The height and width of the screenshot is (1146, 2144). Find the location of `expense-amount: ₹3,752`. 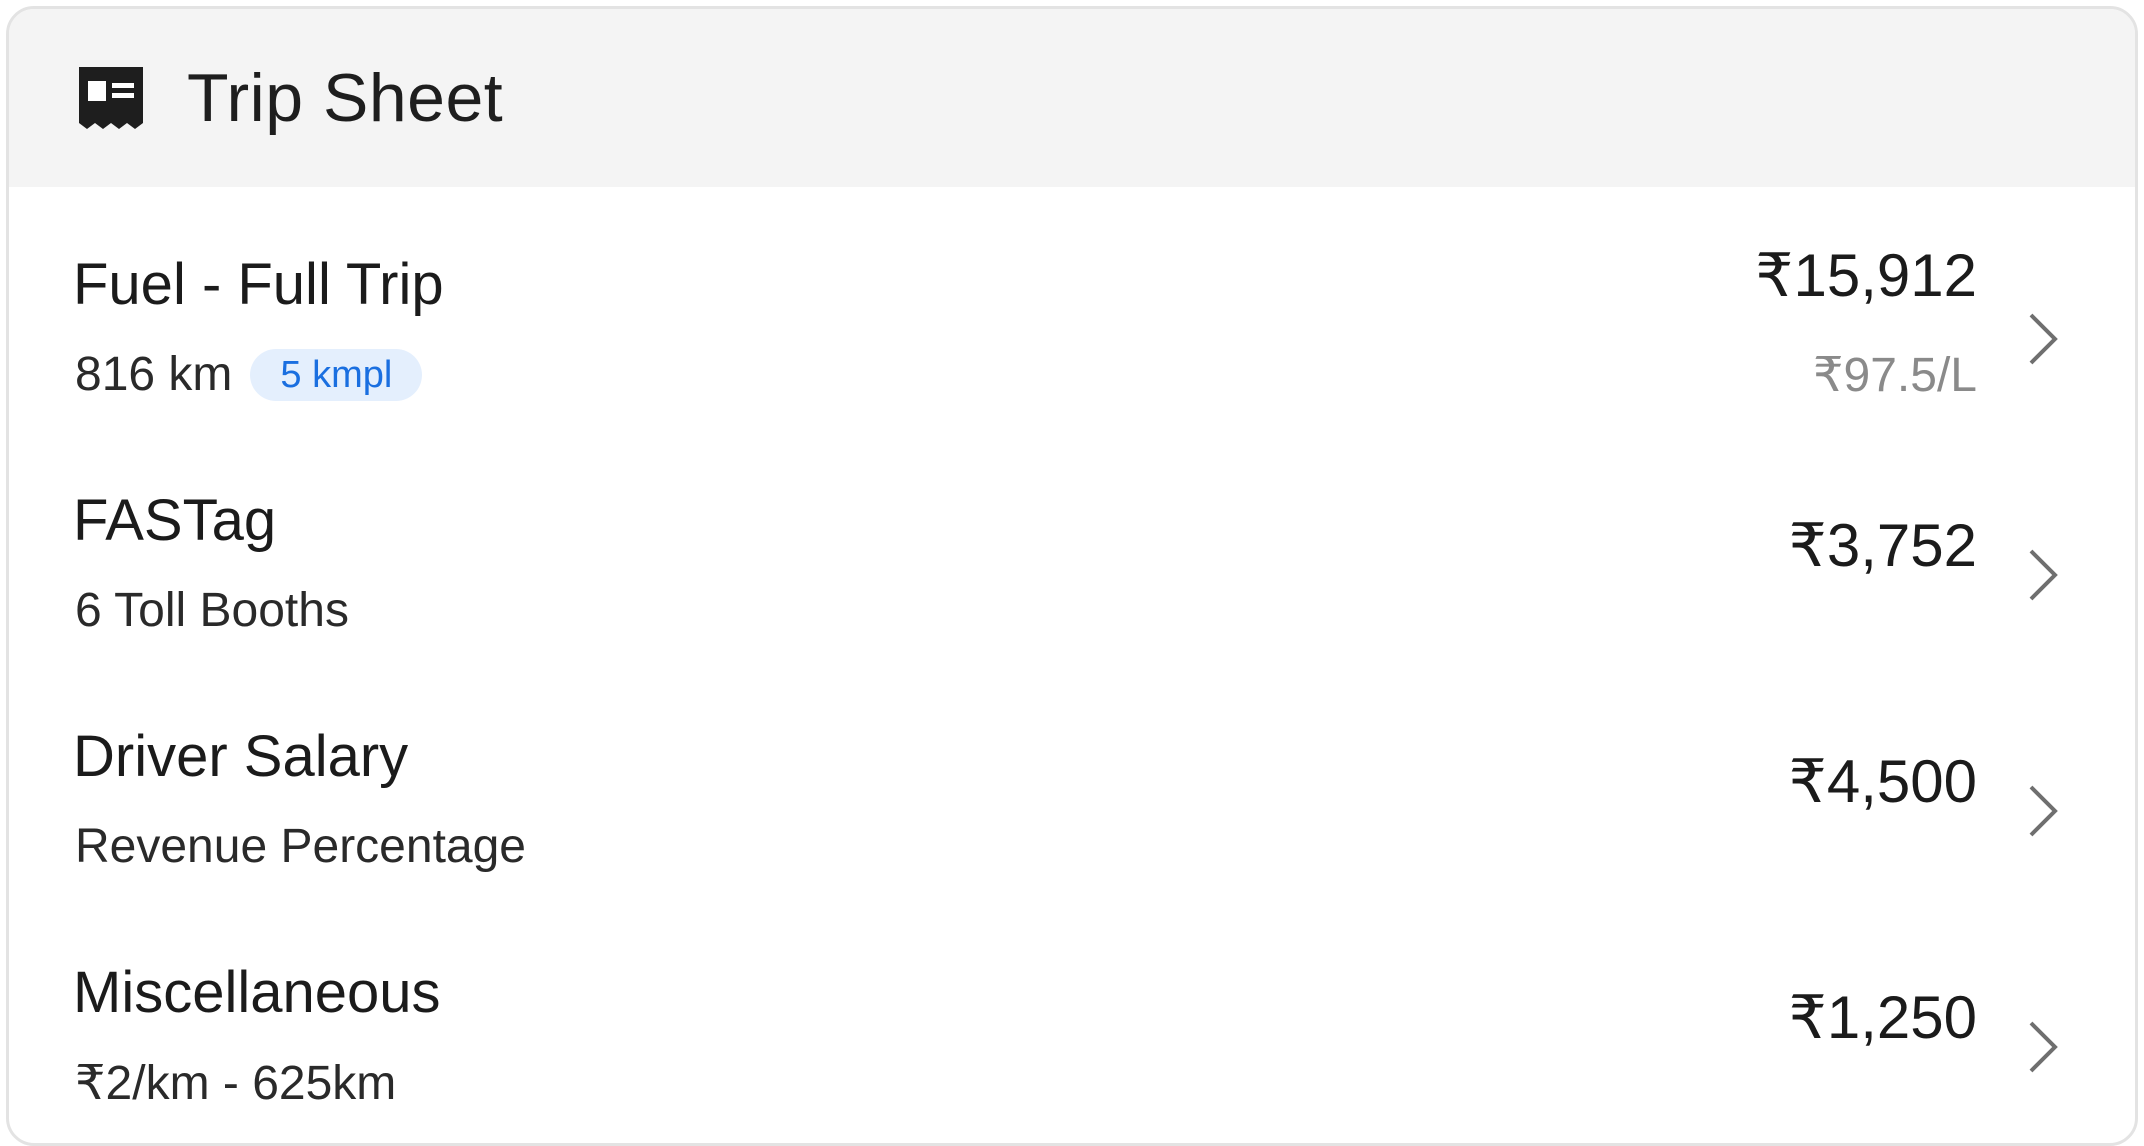

expense-amount: ₹3,752 is located at coordinates (1882, 545).